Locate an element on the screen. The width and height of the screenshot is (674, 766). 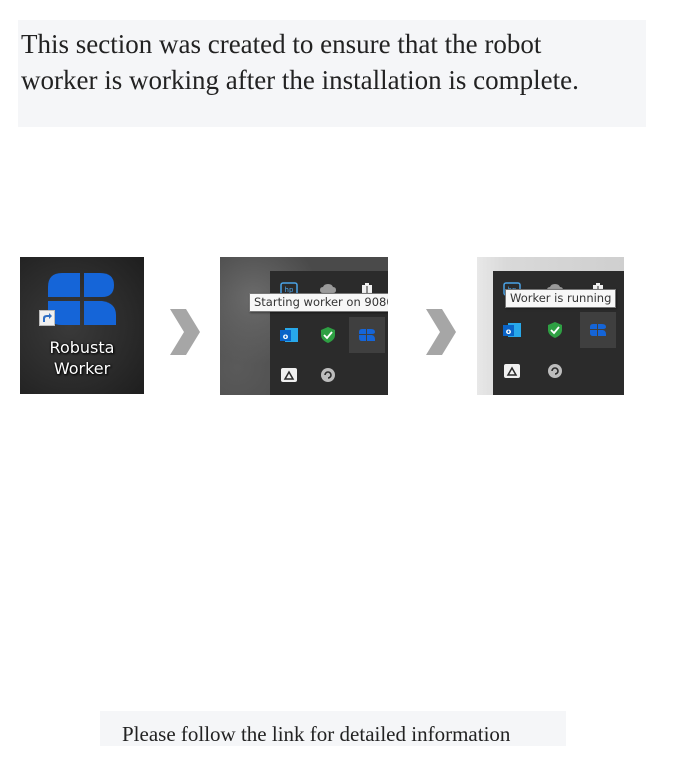
tray-starting-worker: hp o Starting worker on 9080 is located at coordinates (304, 326).